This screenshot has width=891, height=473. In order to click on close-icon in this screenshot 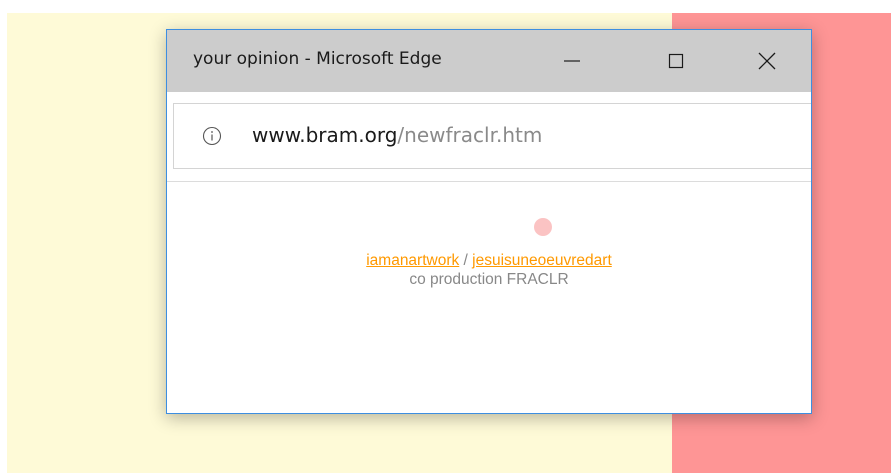, I will do `click(767, 61)`.